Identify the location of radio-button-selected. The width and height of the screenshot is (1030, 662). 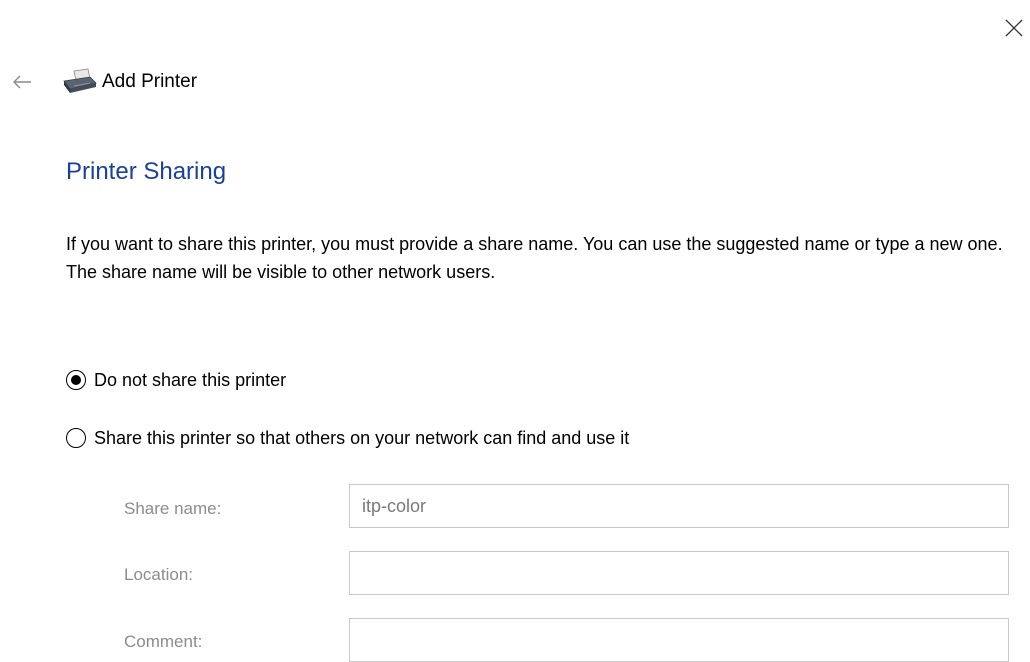
(76, 380).